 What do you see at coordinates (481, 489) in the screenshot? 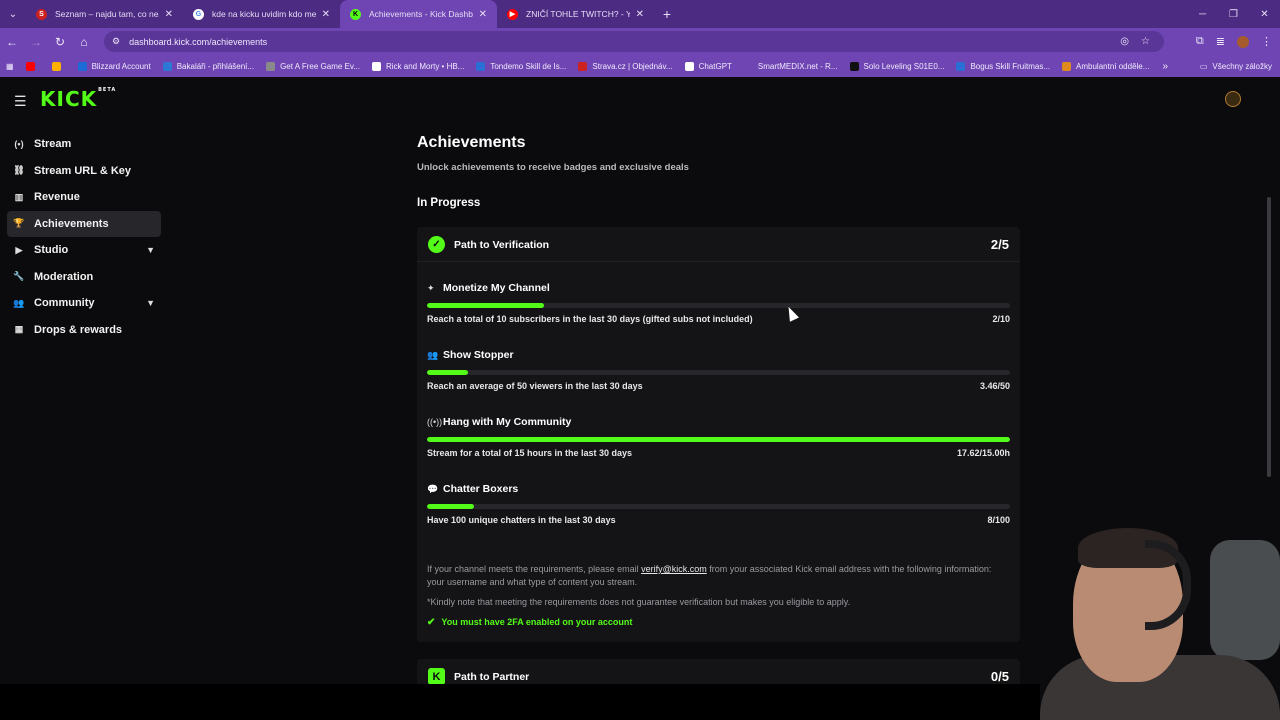
I see `achievement-name: Chatter Boxers` at bounding box center [481, 489].